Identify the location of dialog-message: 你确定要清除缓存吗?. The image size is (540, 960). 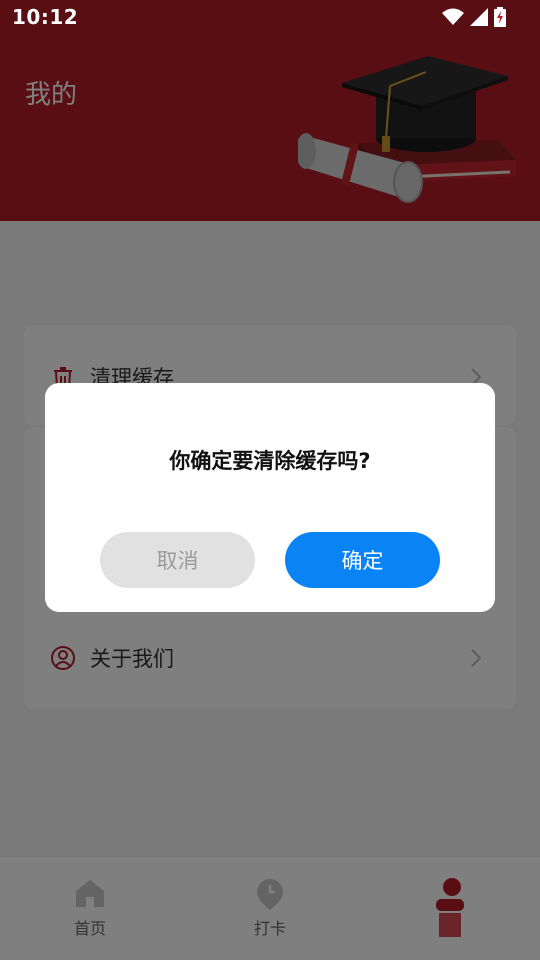
(270, 461).